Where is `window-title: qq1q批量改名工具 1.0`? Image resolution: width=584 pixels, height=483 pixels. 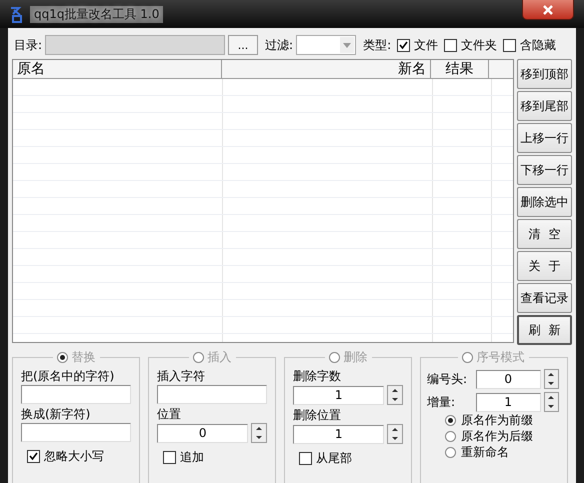 window-title: qq1q批量改名工具 1.0 is located at coordinates (97, 14).